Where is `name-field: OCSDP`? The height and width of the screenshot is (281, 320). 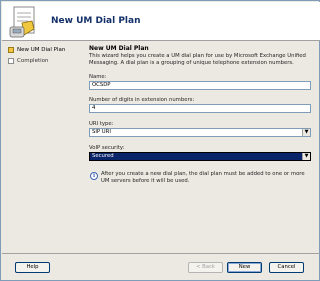 name-field: OCSDP is located at coordinates (200, 85).